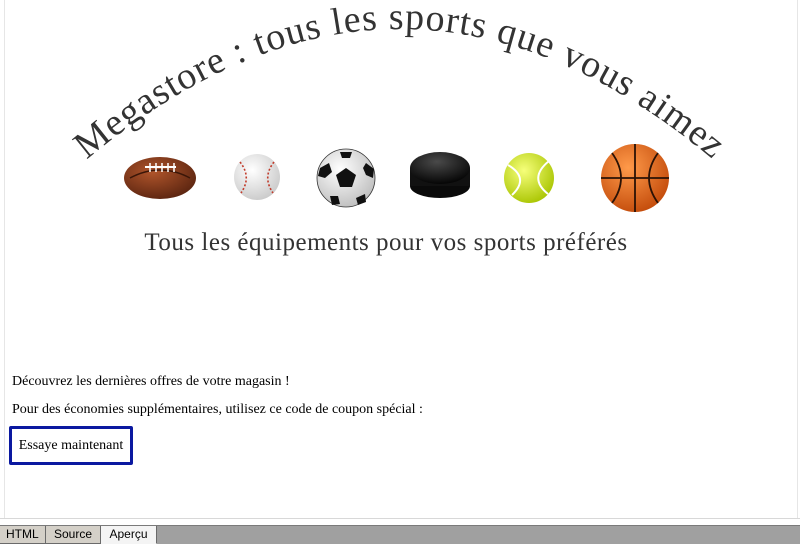 The image size is (800, 544). I want to click on american-football-icon, so click(160, 178).